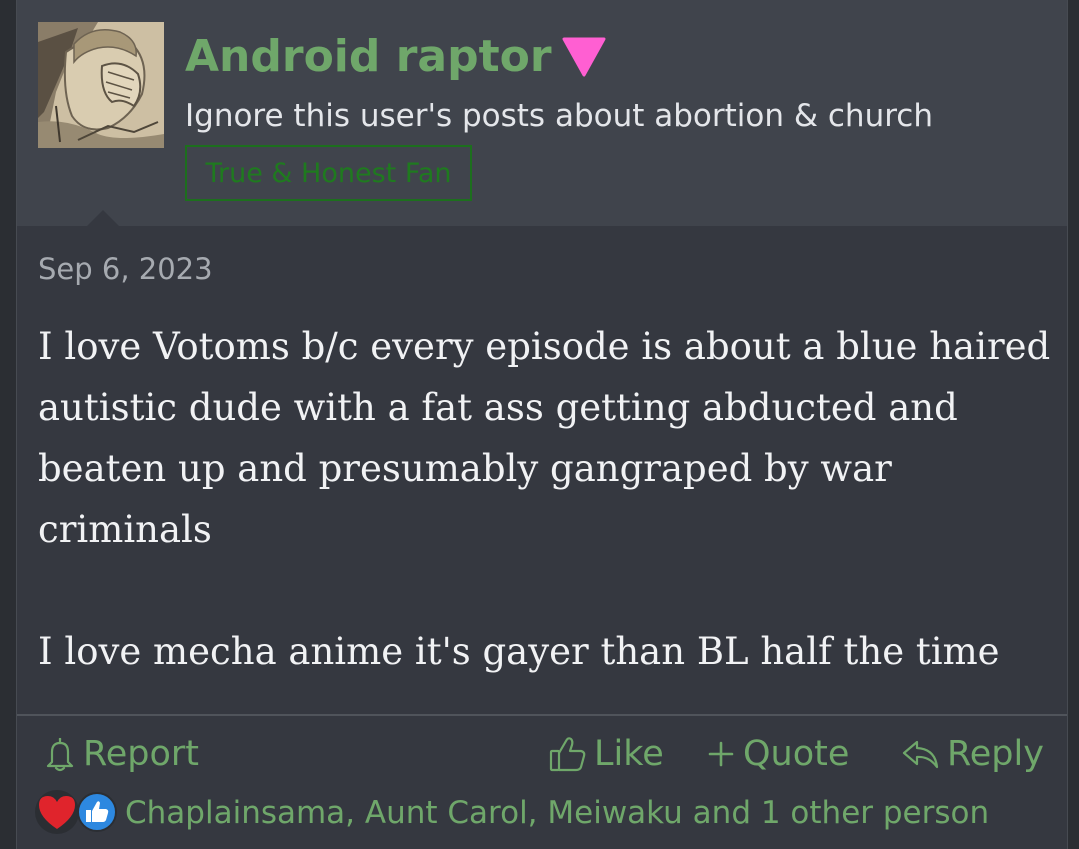 This screenshot has width=1079, height=849. I want to click on username: Android raptor, so click(368, 56).